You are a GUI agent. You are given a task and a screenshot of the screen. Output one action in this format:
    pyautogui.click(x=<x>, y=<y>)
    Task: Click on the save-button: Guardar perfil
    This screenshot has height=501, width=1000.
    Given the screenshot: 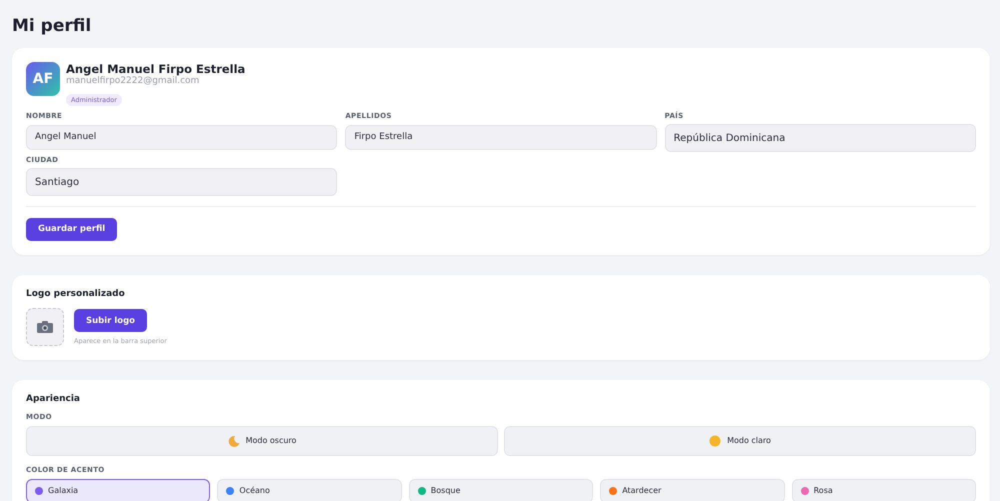 What is the action you would take?
    pyautogui.click(x=72, y=229)
    